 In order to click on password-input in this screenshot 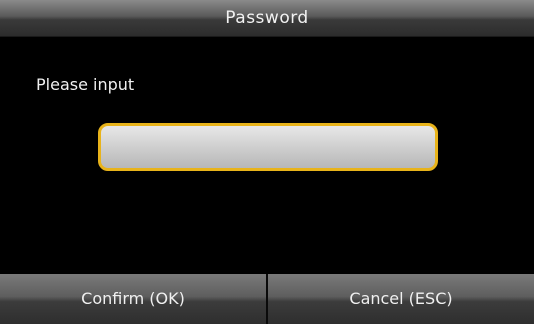, I will do `click(268, 147)`.